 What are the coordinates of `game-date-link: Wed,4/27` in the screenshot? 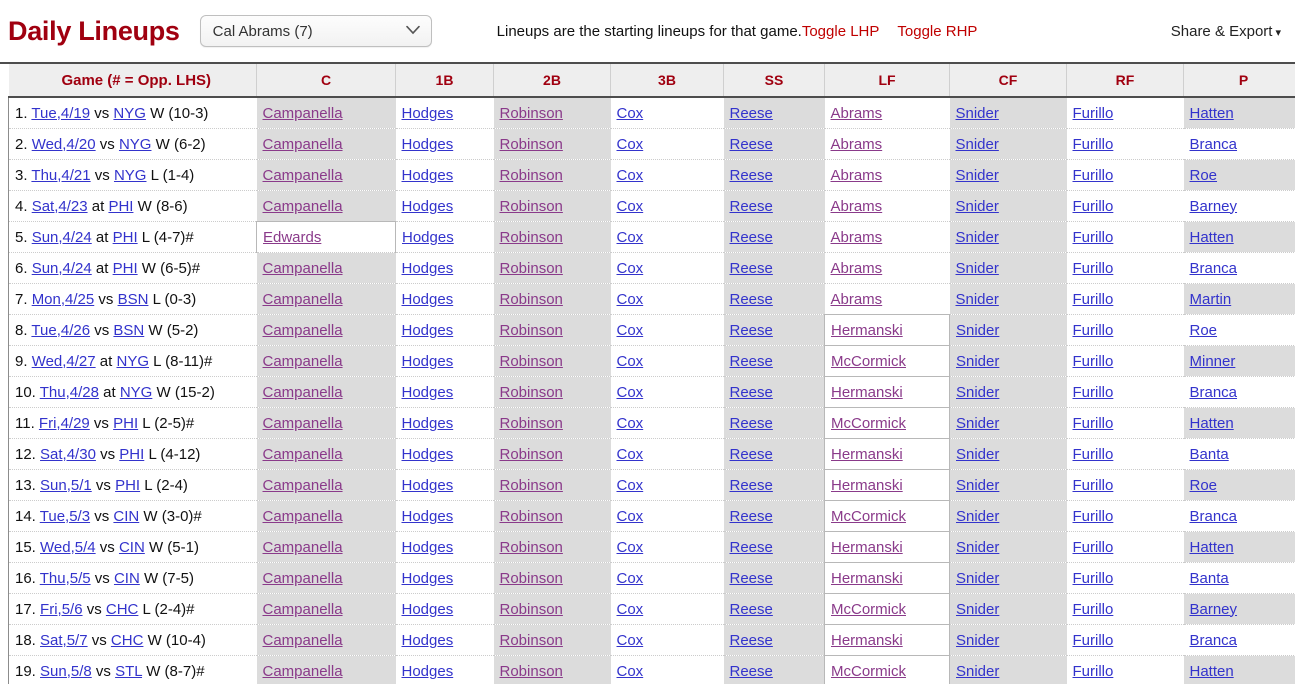 It's located at (64, 361).